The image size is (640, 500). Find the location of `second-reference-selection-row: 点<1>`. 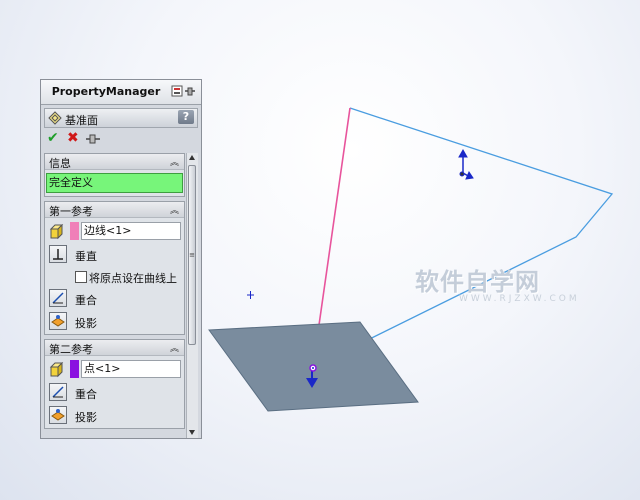

second-reference-selection-row: 点<1> is located at coordinates (114, 369).